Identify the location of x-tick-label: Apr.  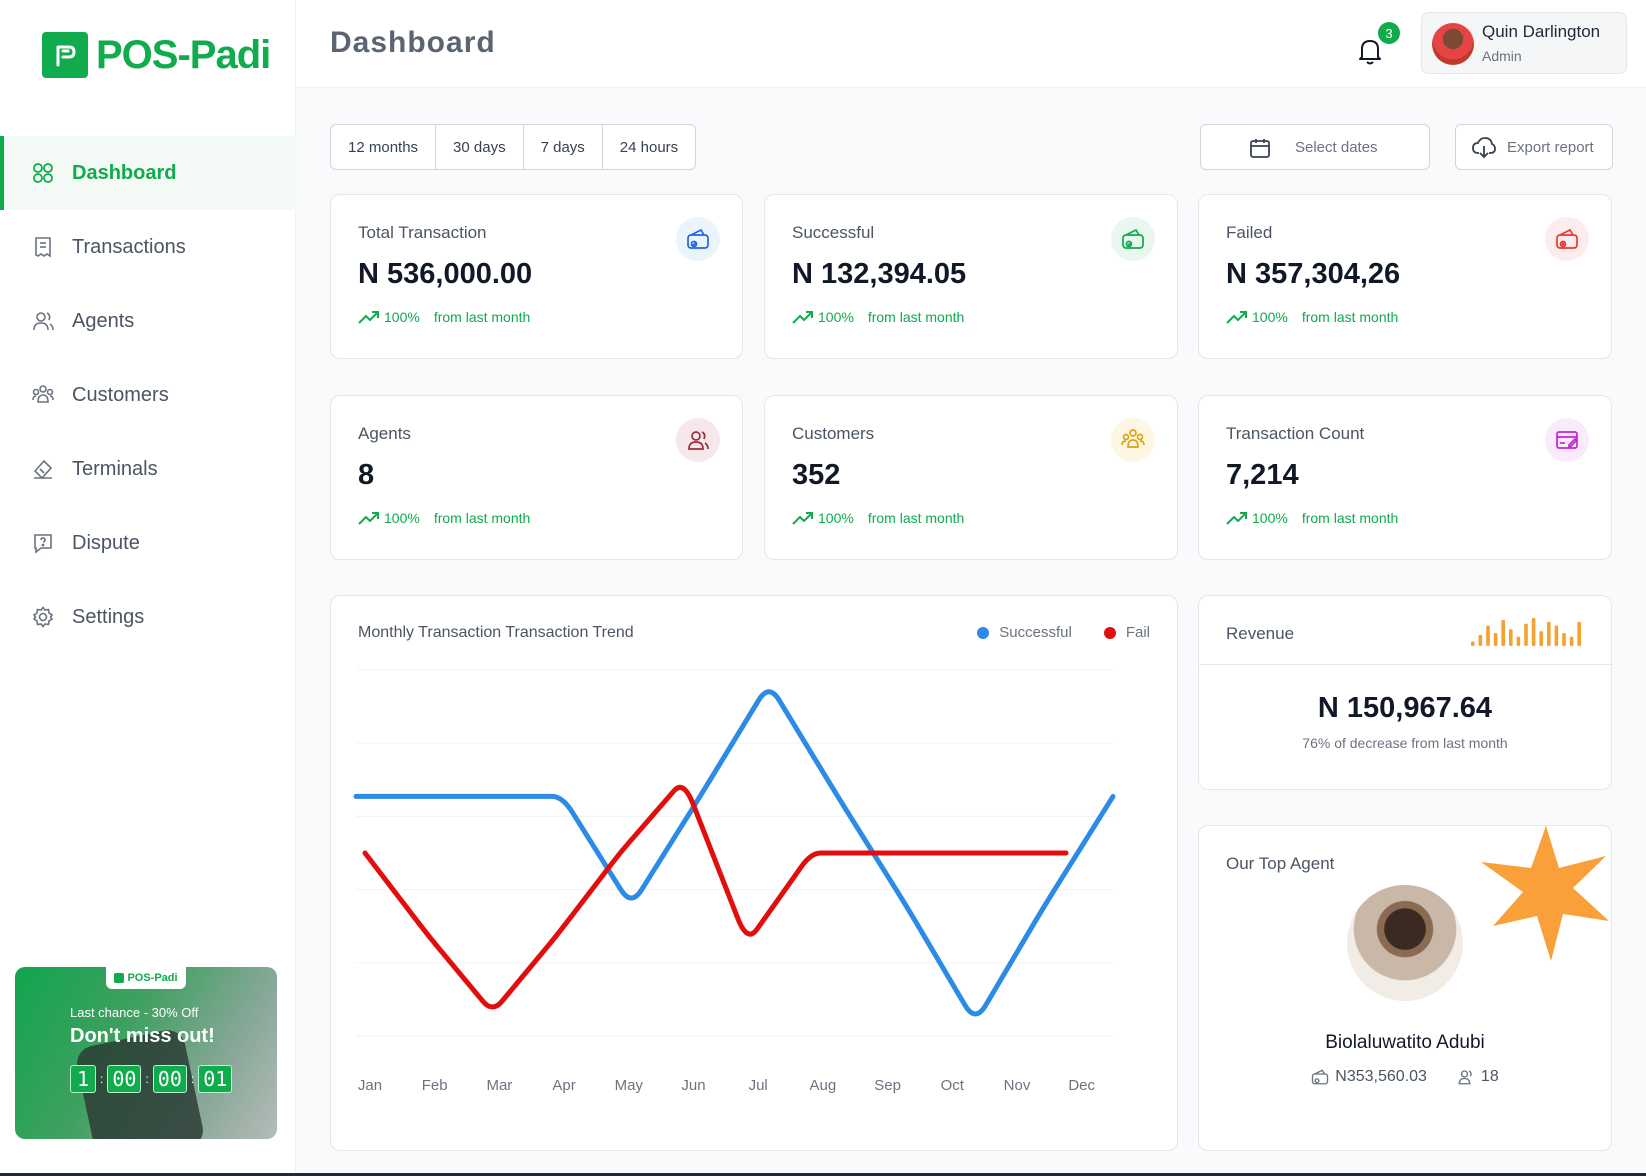
(563, 1085).